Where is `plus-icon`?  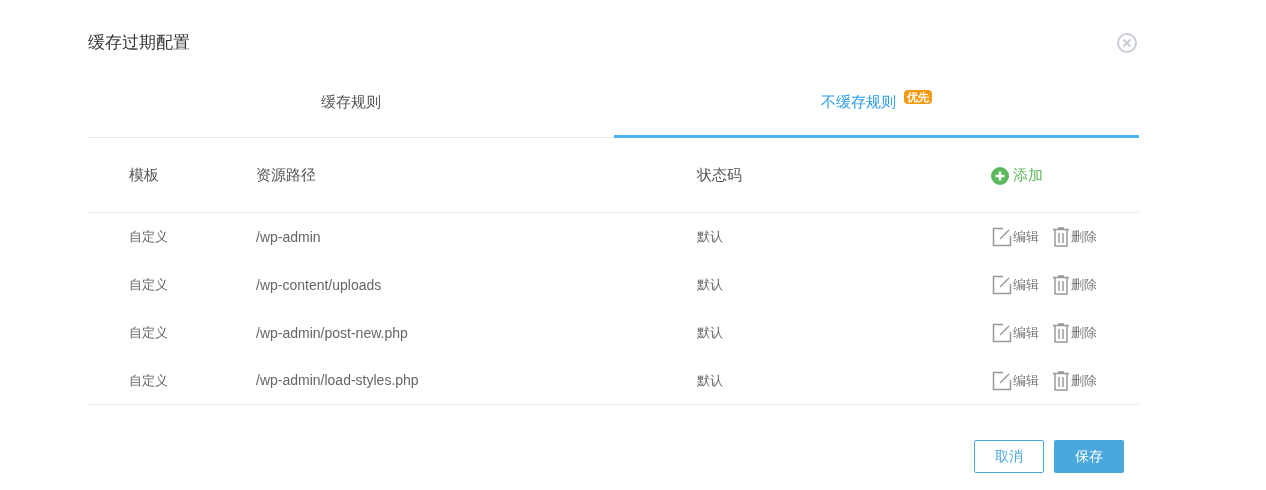
plus-icon is located at coordinates (1000, 175).